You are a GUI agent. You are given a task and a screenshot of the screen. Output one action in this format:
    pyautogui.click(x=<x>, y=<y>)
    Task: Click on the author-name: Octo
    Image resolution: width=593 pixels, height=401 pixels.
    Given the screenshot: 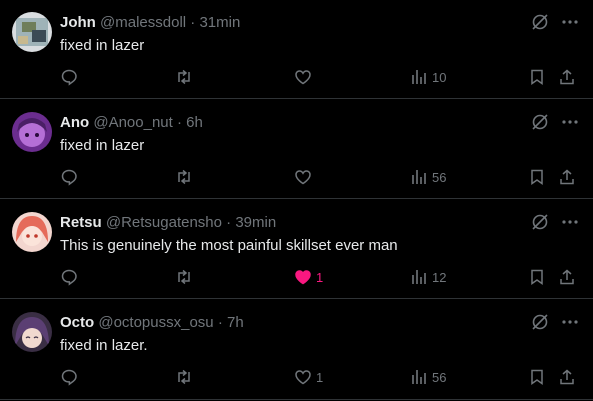 What is the action you would take?
    pyautogui.click(x=77, y=322)
    